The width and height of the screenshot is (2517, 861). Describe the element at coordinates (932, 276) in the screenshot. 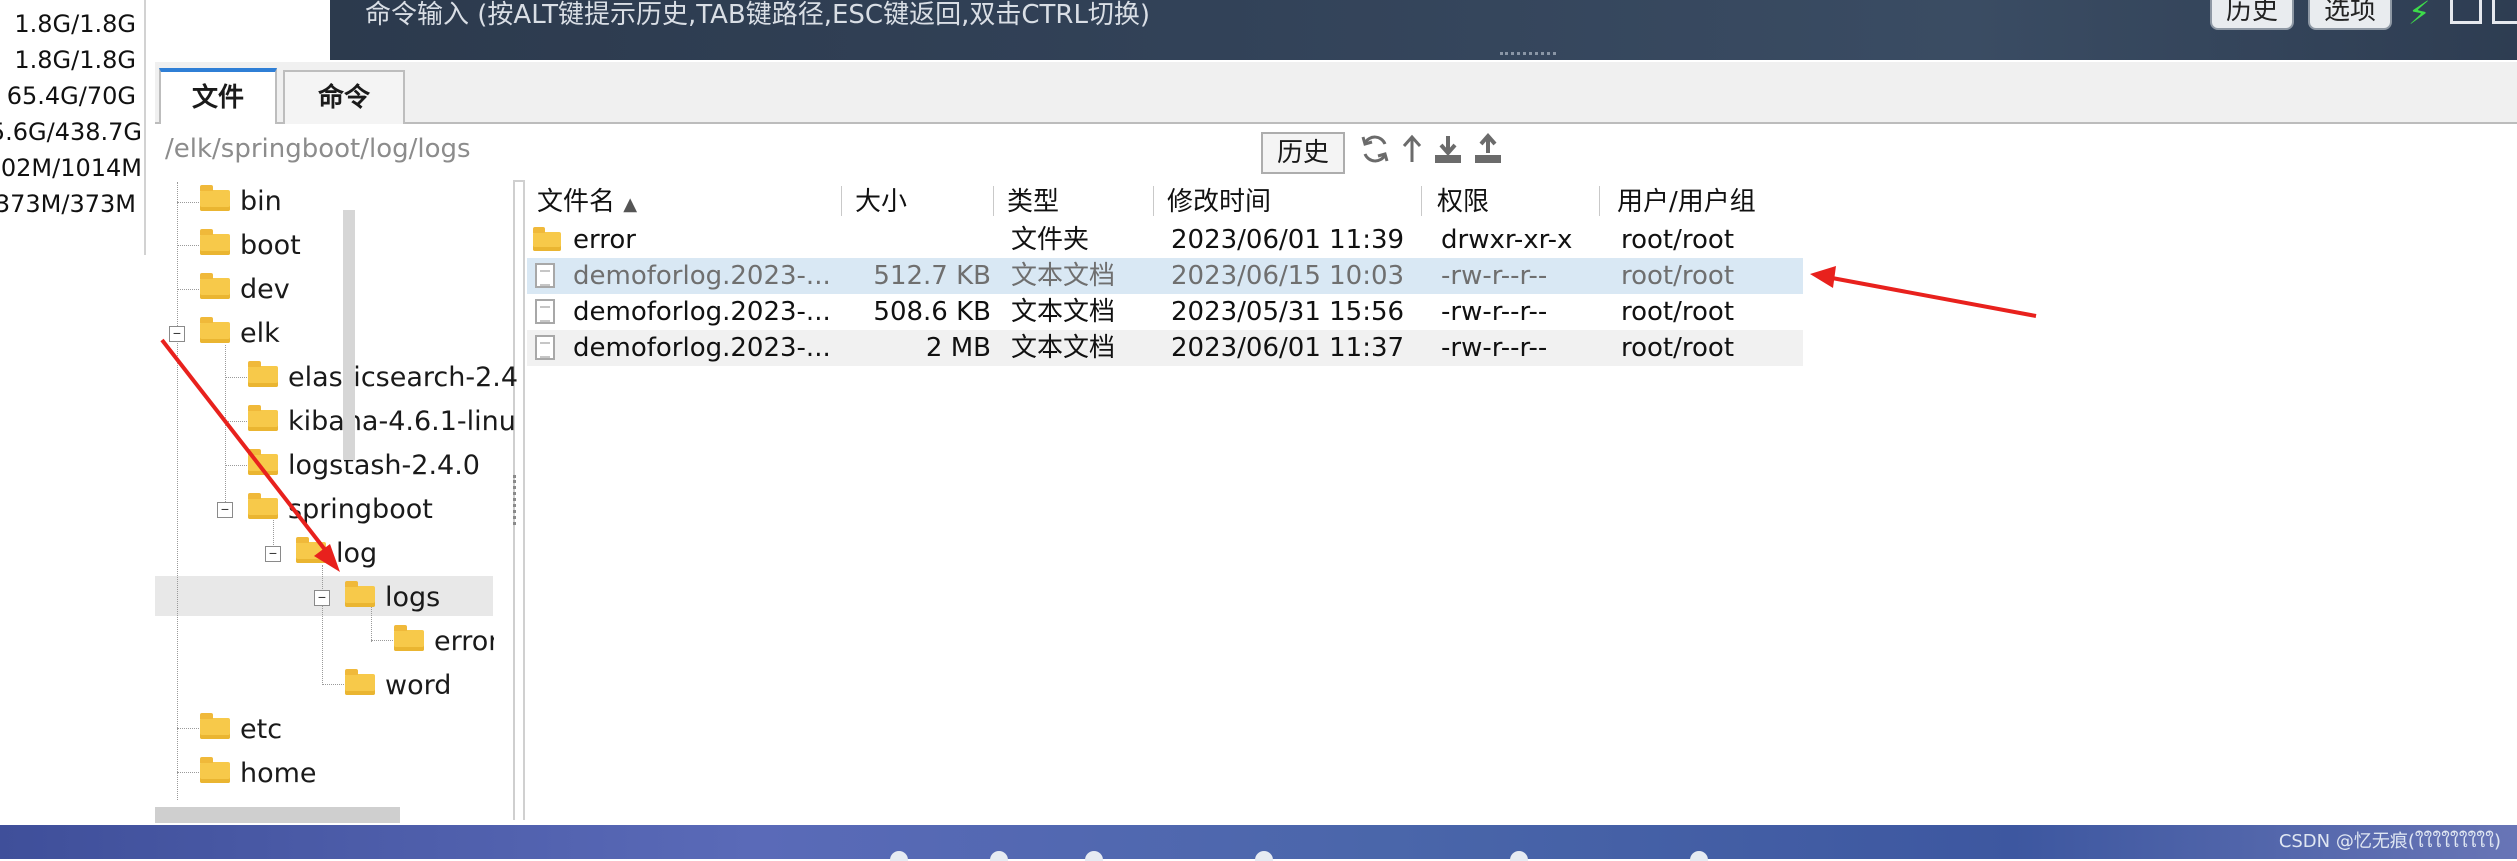

I see `file-size: 512.7 KB` at that location.